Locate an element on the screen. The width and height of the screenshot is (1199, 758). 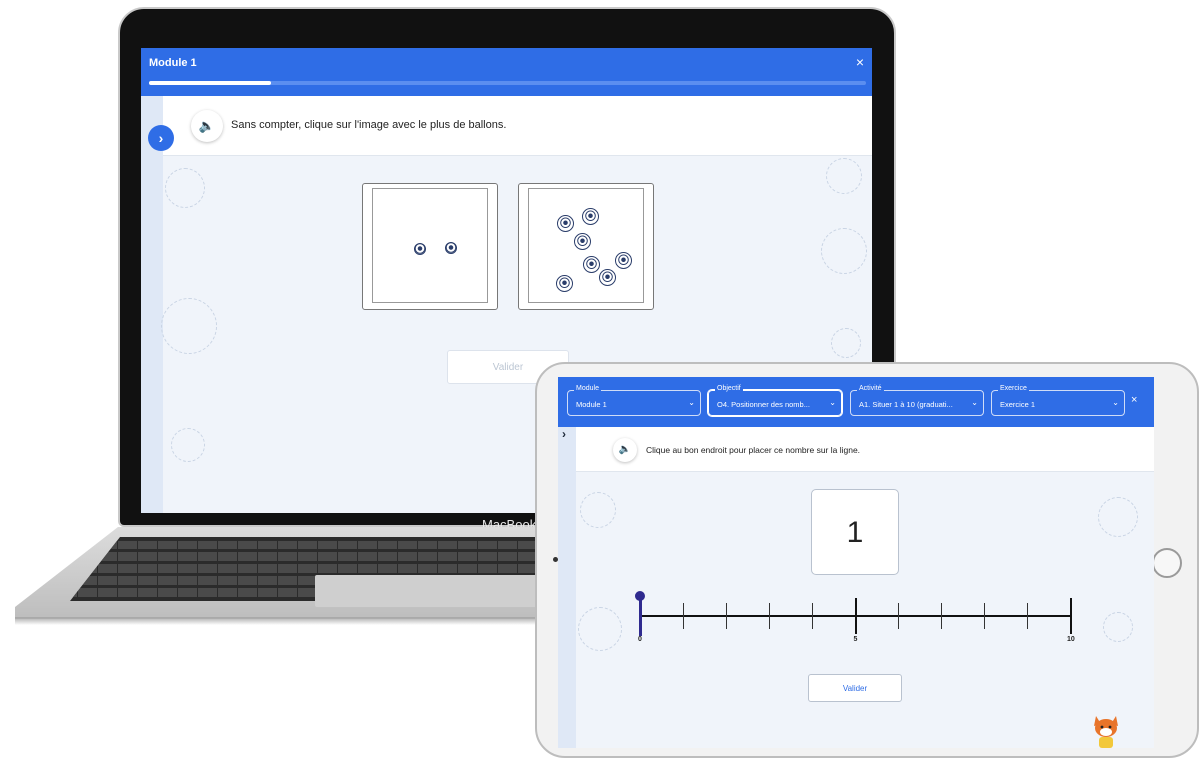
number-line-label-0: 0 is located at coordinates (640, 639).